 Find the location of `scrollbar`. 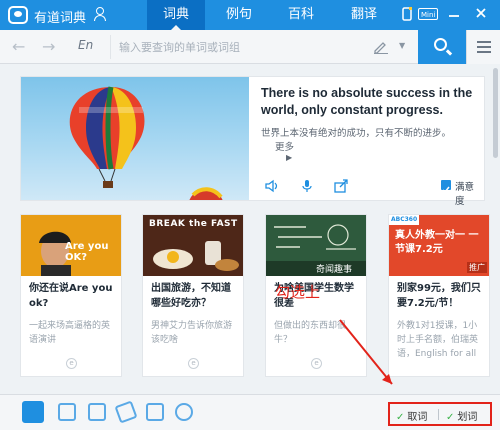

scrollbar is located at coordinates (495, 113).